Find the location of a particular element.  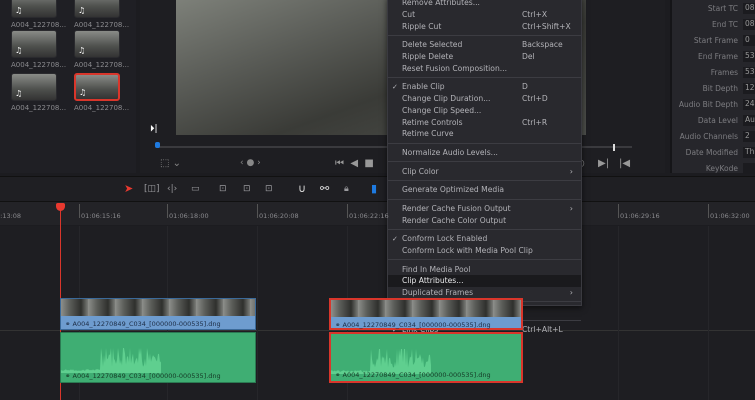

inspector-label: Audio Channels is located at coordinates (709, 136).